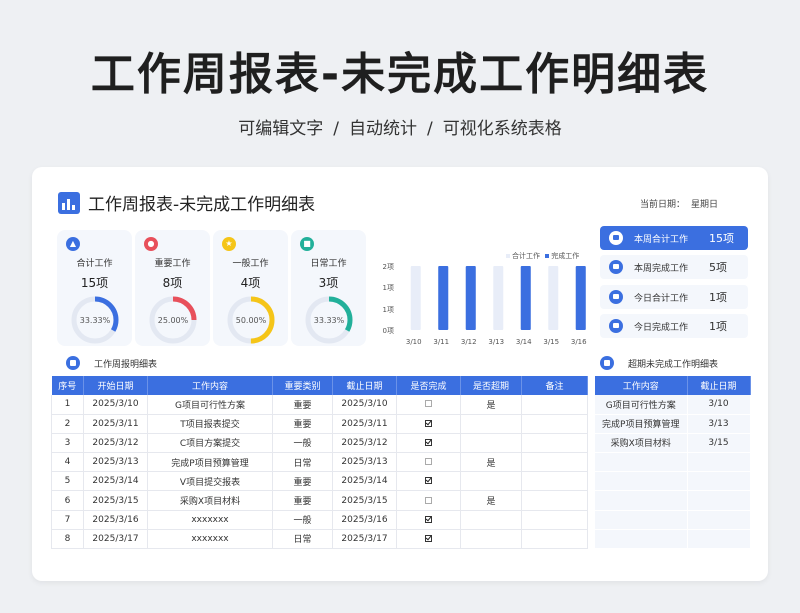 This screenshot has width=800, height=613. Describe the element at coordinates (319, 481) in the screenshot. I see `table-row: 5 2025/3/14 V项目提交报表 重要 2025/3/14` at that location.